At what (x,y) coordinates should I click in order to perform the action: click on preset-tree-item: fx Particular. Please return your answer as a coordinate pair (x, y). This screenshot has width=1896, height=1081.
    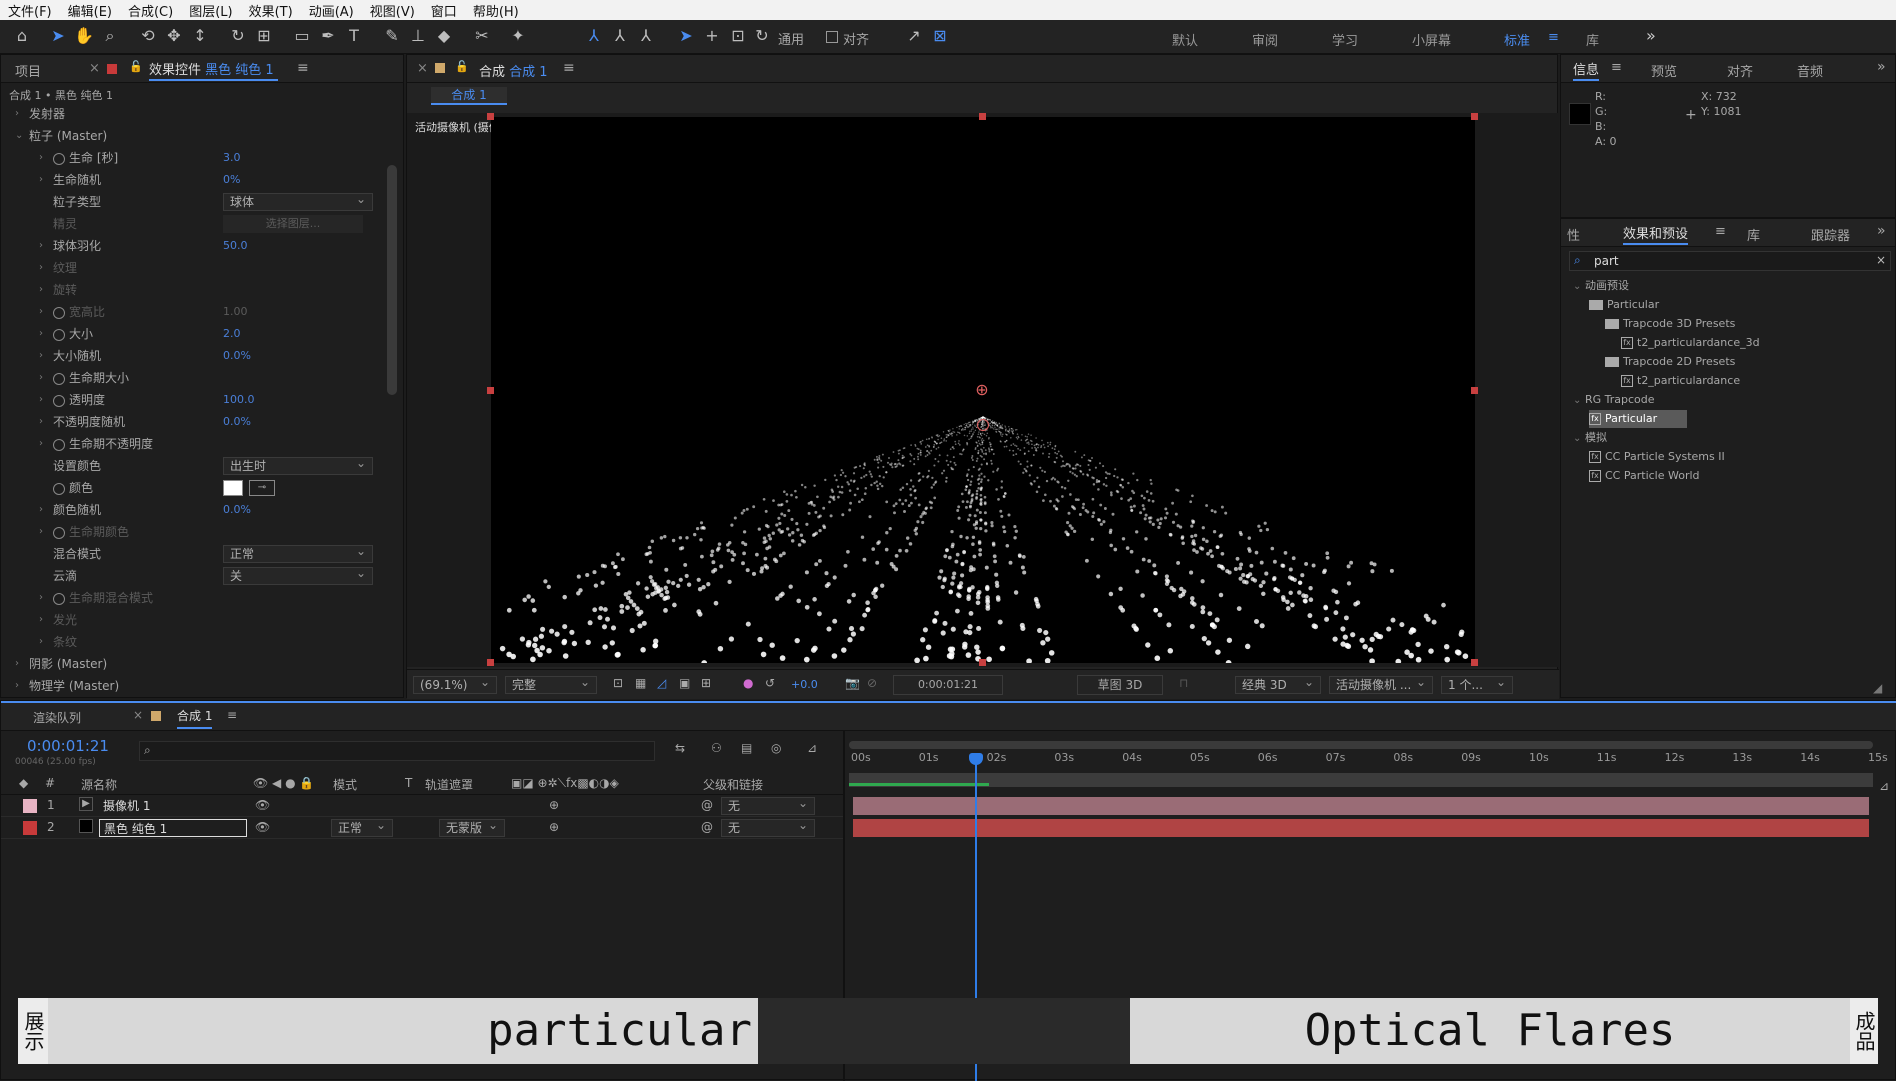
    Looking at the image, I should click on (1638, 419).